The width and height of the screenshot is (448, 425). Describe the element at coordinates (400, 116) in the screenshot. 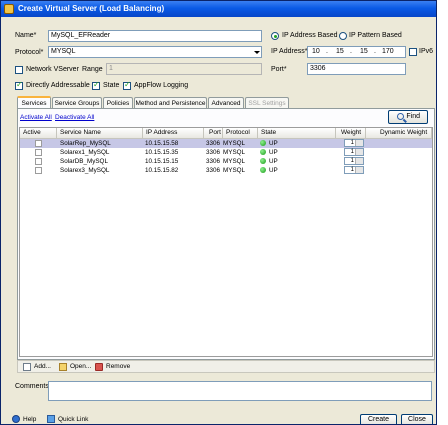

I see `search-icon` at that location.